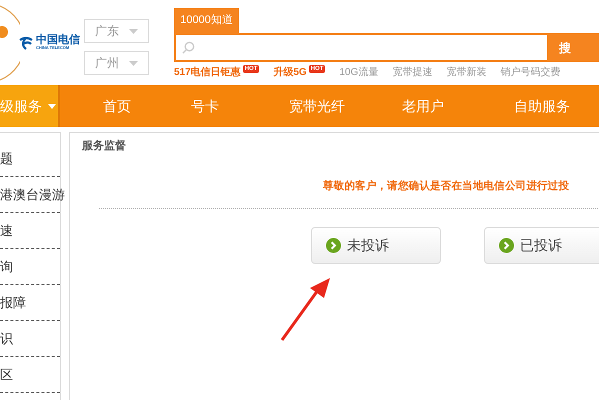 The image size is (599, 400). What do you see at coordinates (290, 72) in the screenshot?
I see `hot-link: 升级5G` at bounding box center [290, 72].